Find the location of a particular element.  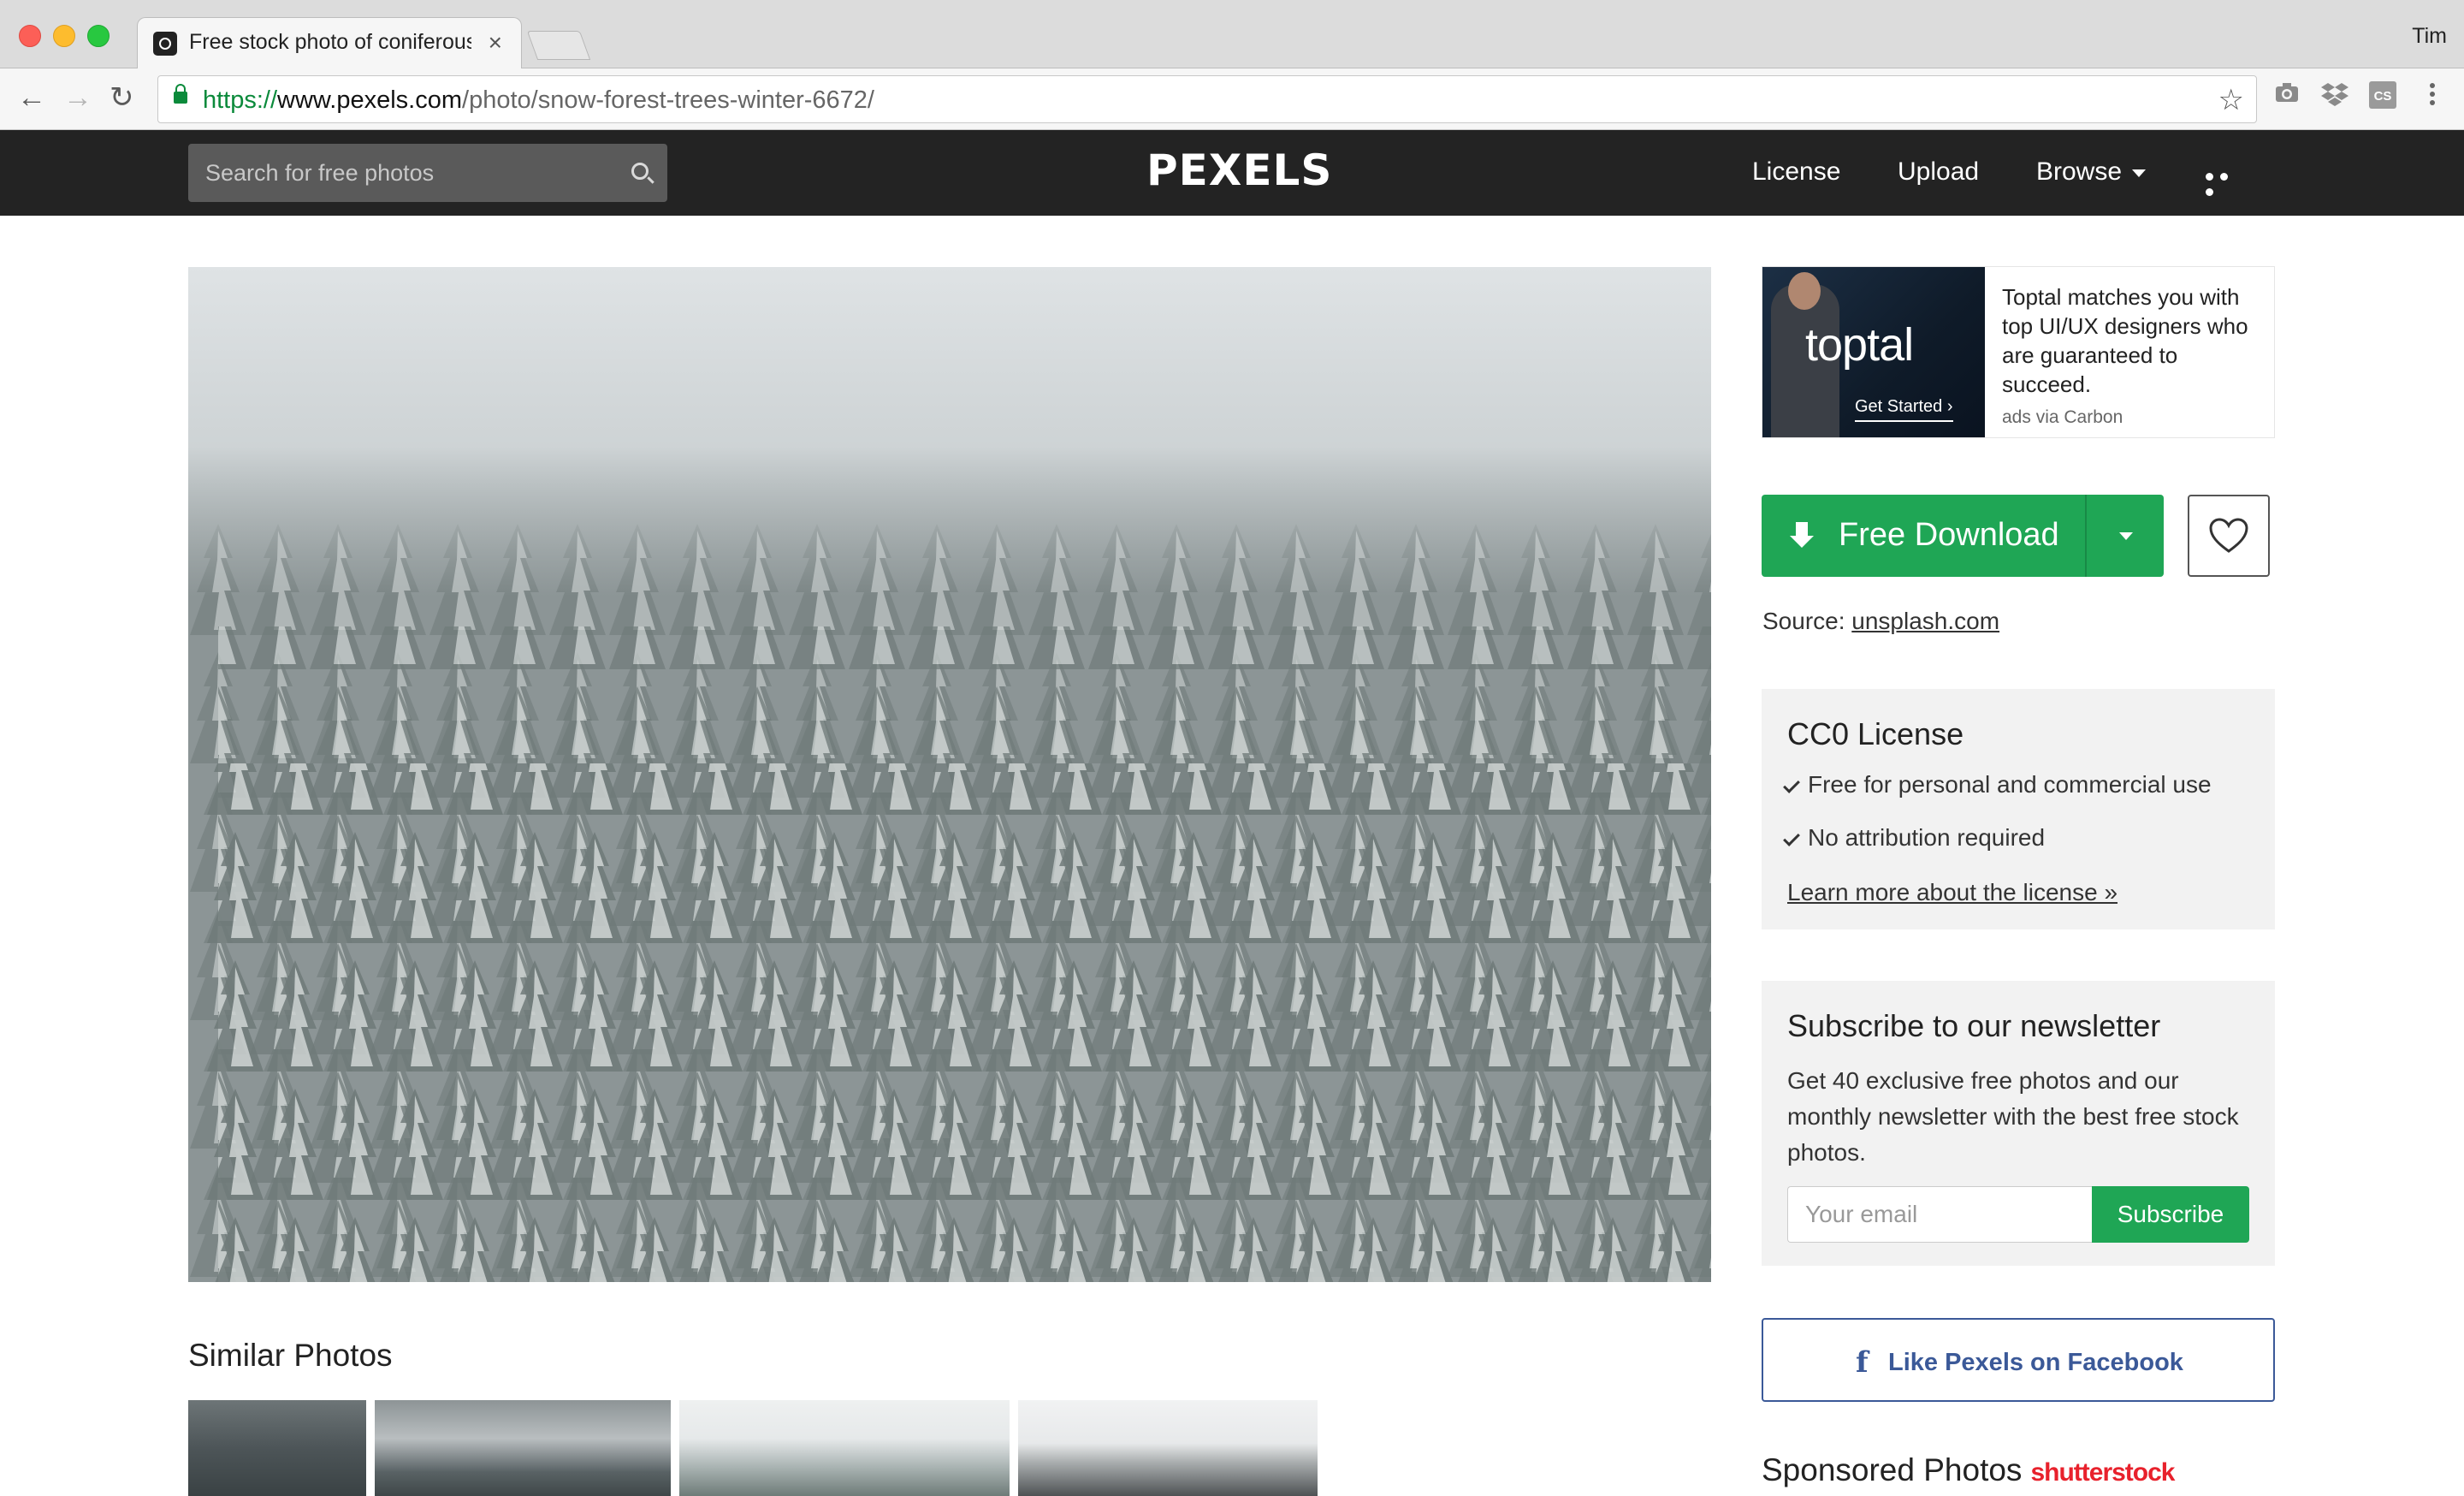

maximize-window-button is located at coordinates (98, 36).